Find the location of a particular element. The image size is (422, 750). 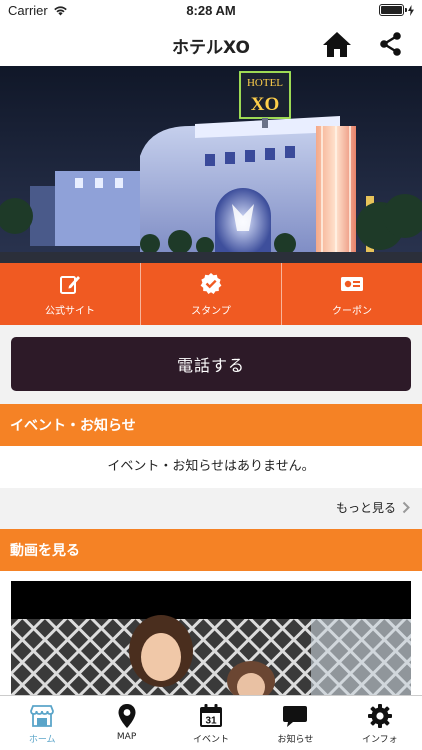

more-label: もっと見る is located at coordinates (365, 507).